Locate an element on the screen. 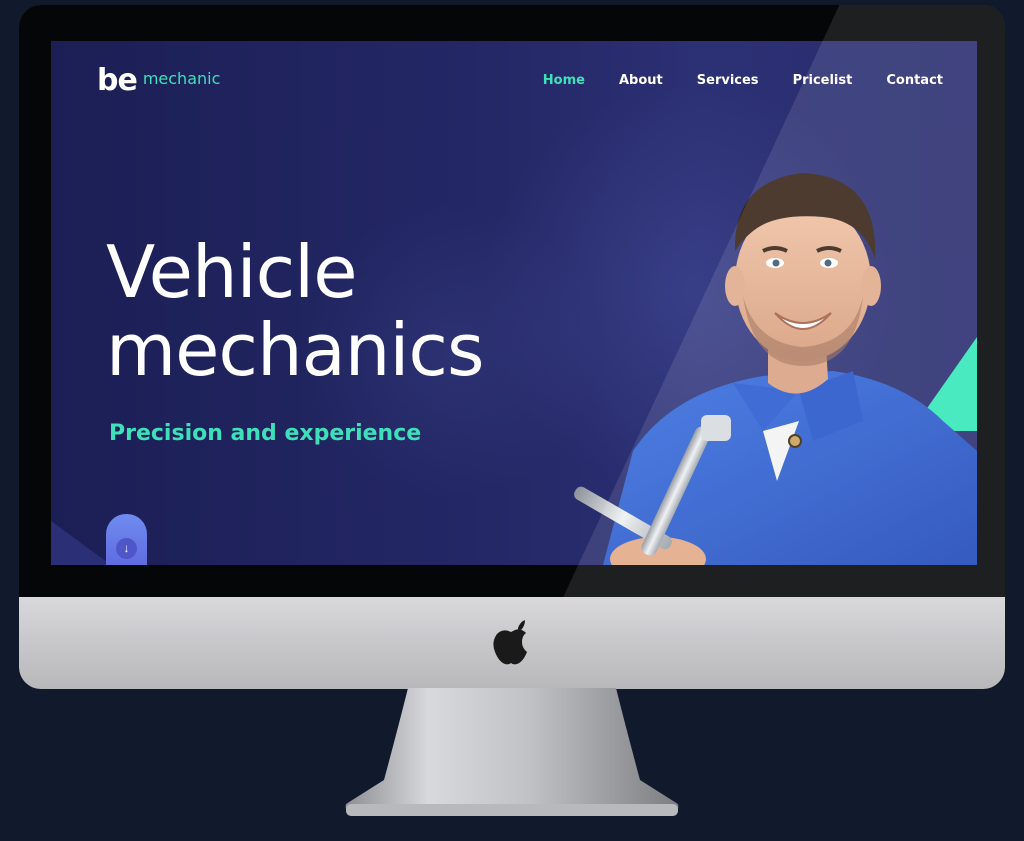 The width and height of the screenshot is (1024, 841). brand-be-text: be is located at coordinates (117, 80).